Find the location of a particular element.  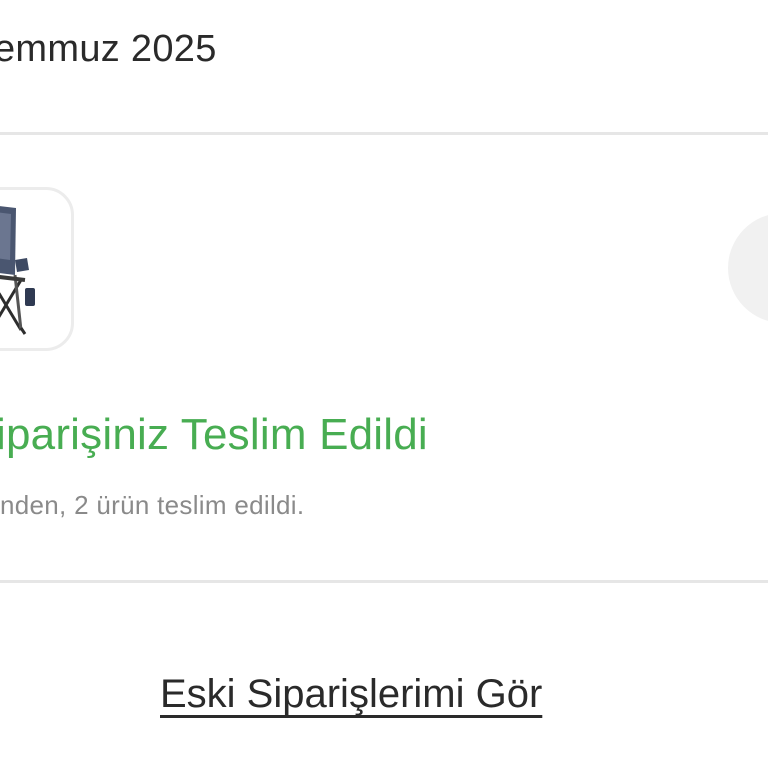

old-orders-link: Eski Siparişlerimi Gör is located at coordinates (351, 694).